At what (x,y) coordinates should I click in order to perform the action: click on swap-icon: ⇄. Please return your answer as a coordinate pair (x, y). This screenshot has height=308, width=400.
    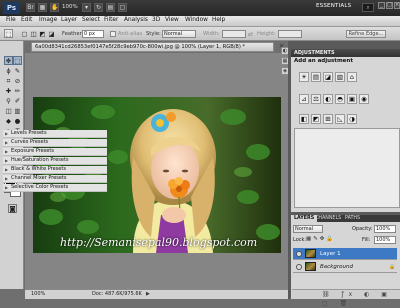
    Looking at the image, I should click on (250, 34).